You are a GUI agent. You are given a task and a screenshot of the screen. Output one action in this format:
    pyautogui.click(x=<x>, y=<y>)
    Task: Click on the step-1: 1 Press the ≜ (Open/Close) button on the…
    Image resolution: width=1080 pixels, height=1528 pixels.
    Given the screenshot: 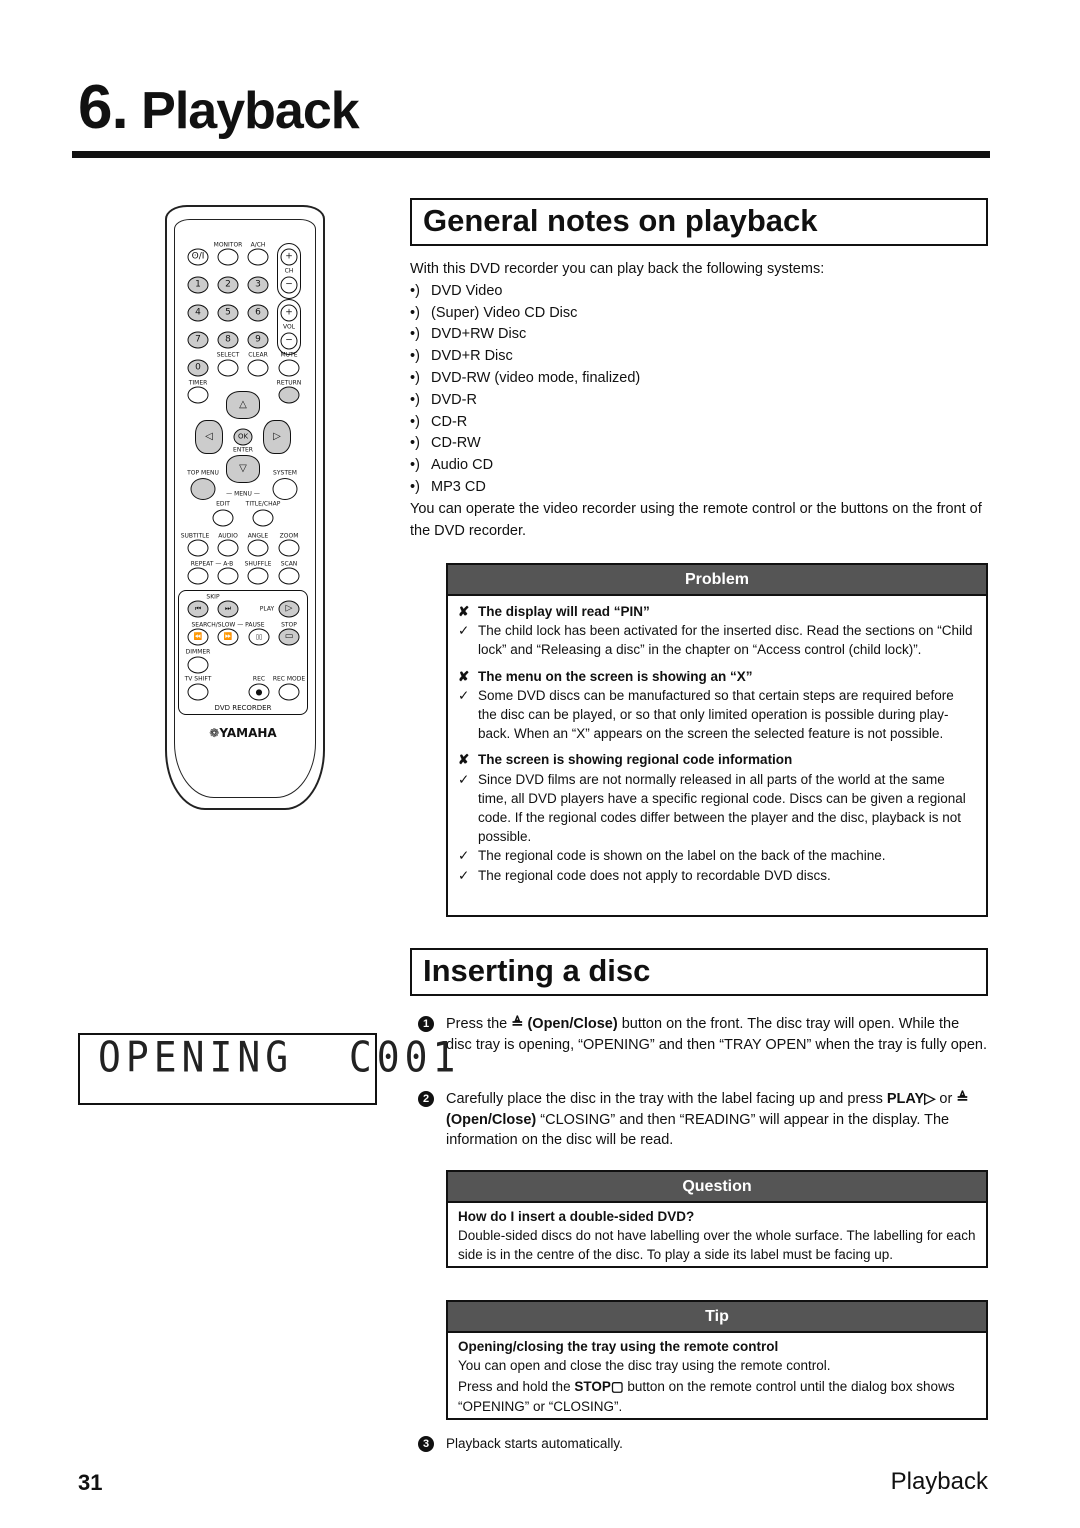 What is the action you would take?
    pyautogui.click(x=703, y=1034)
    